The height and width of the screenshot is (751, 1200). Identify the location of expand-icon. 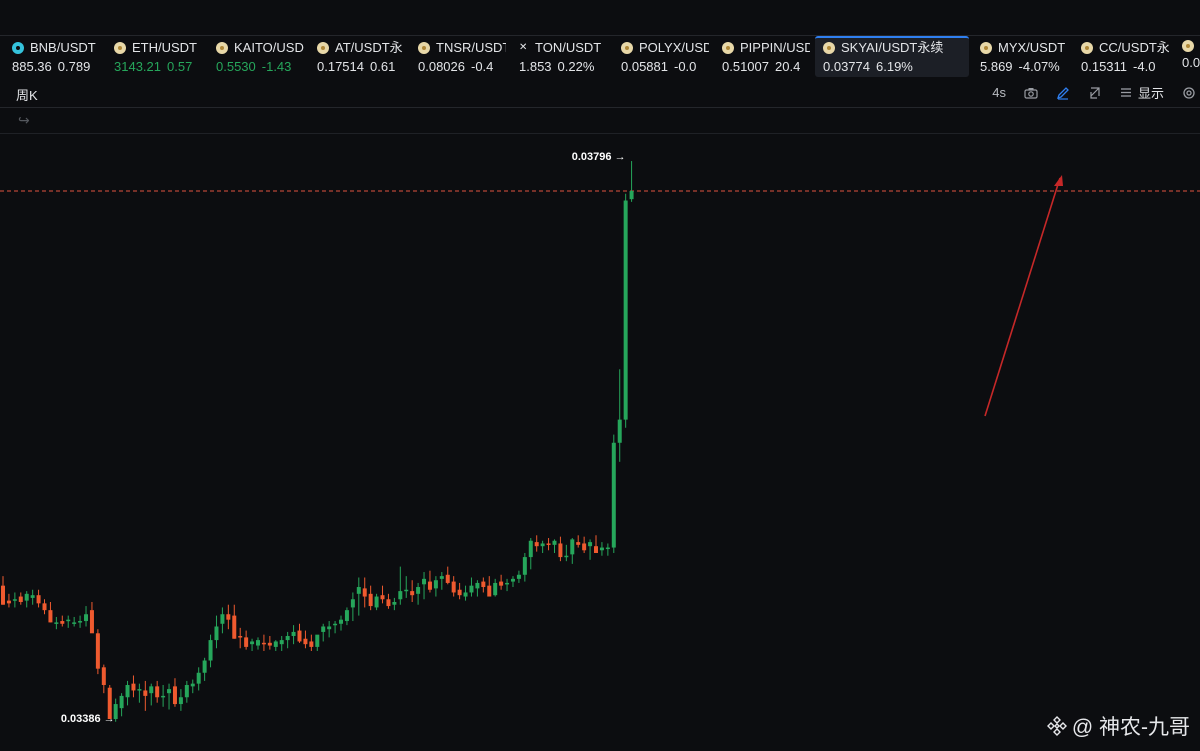
(1095, 93).